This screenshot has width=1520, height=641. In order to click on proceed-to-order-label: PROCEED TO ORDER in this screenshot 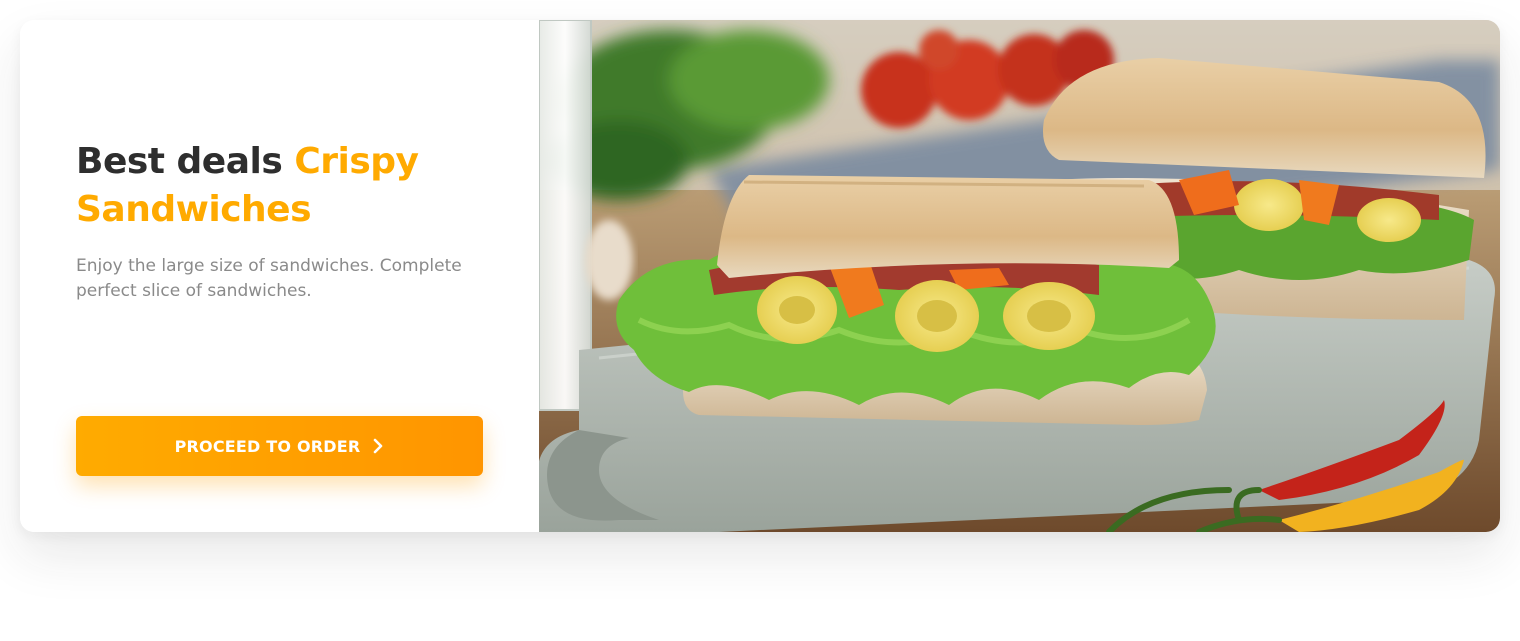, I will do `click(267, 446)`.